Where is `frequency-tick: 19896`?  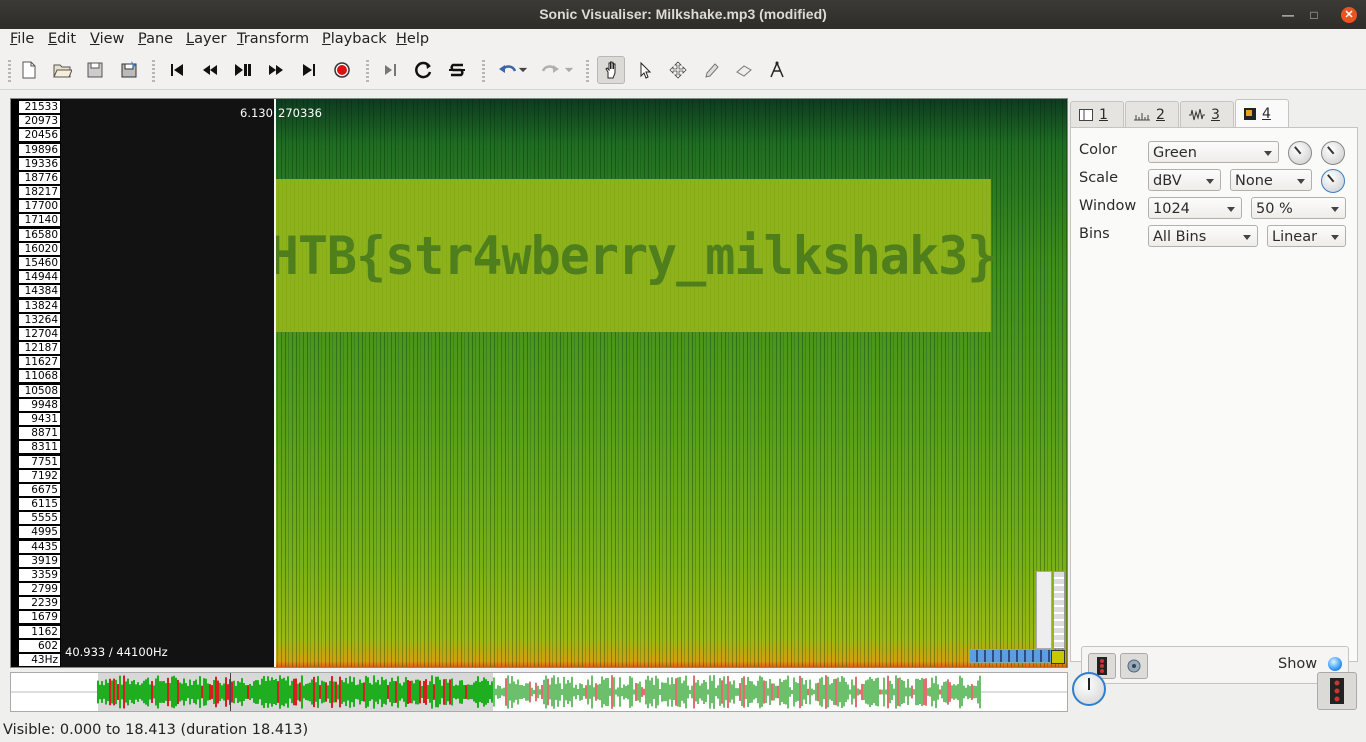
frequency-tick: 19896 is located at coordinates (39, 149).